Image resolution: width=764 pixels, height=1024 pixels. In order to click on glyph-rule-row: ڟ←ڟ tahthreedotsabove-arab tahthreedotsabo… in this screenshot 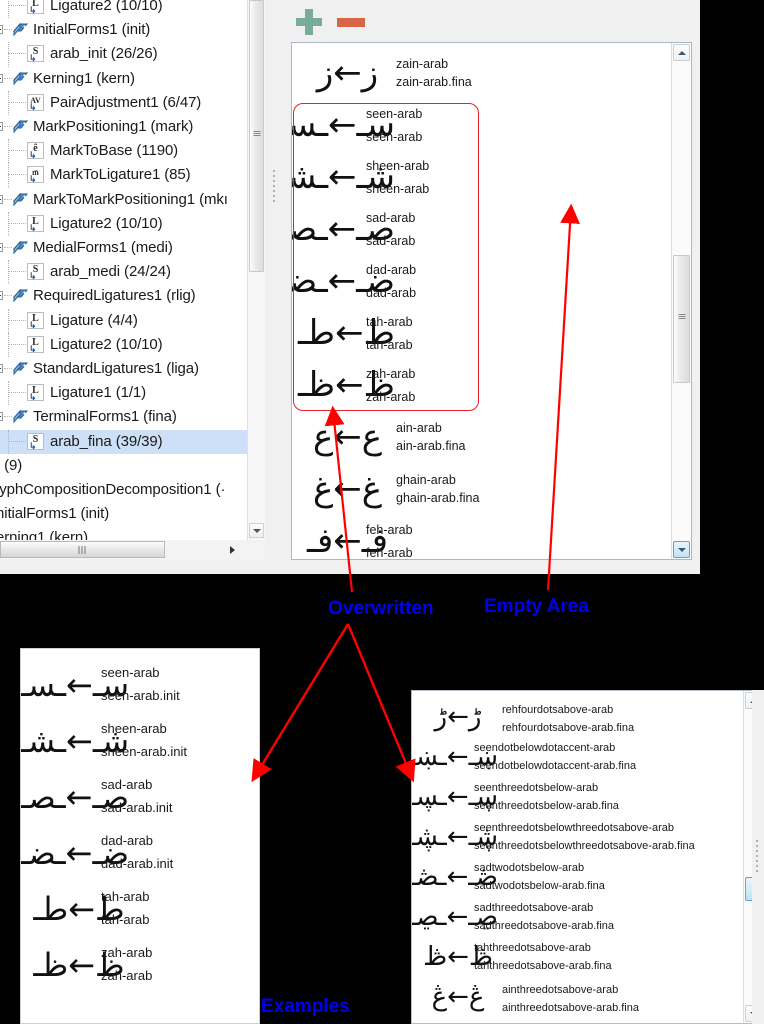, I will do `click(587, 957)`.